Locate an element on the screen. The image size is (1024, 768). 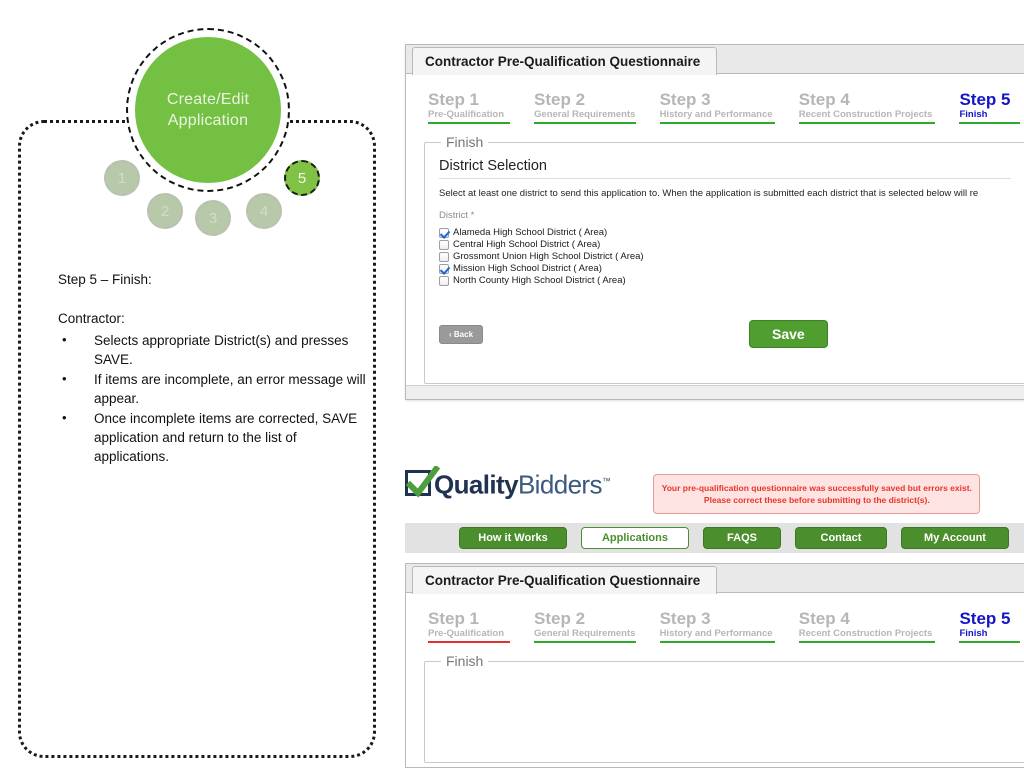
district-option-central: Central High School District ( Area) is located at coordinates (725, 244).